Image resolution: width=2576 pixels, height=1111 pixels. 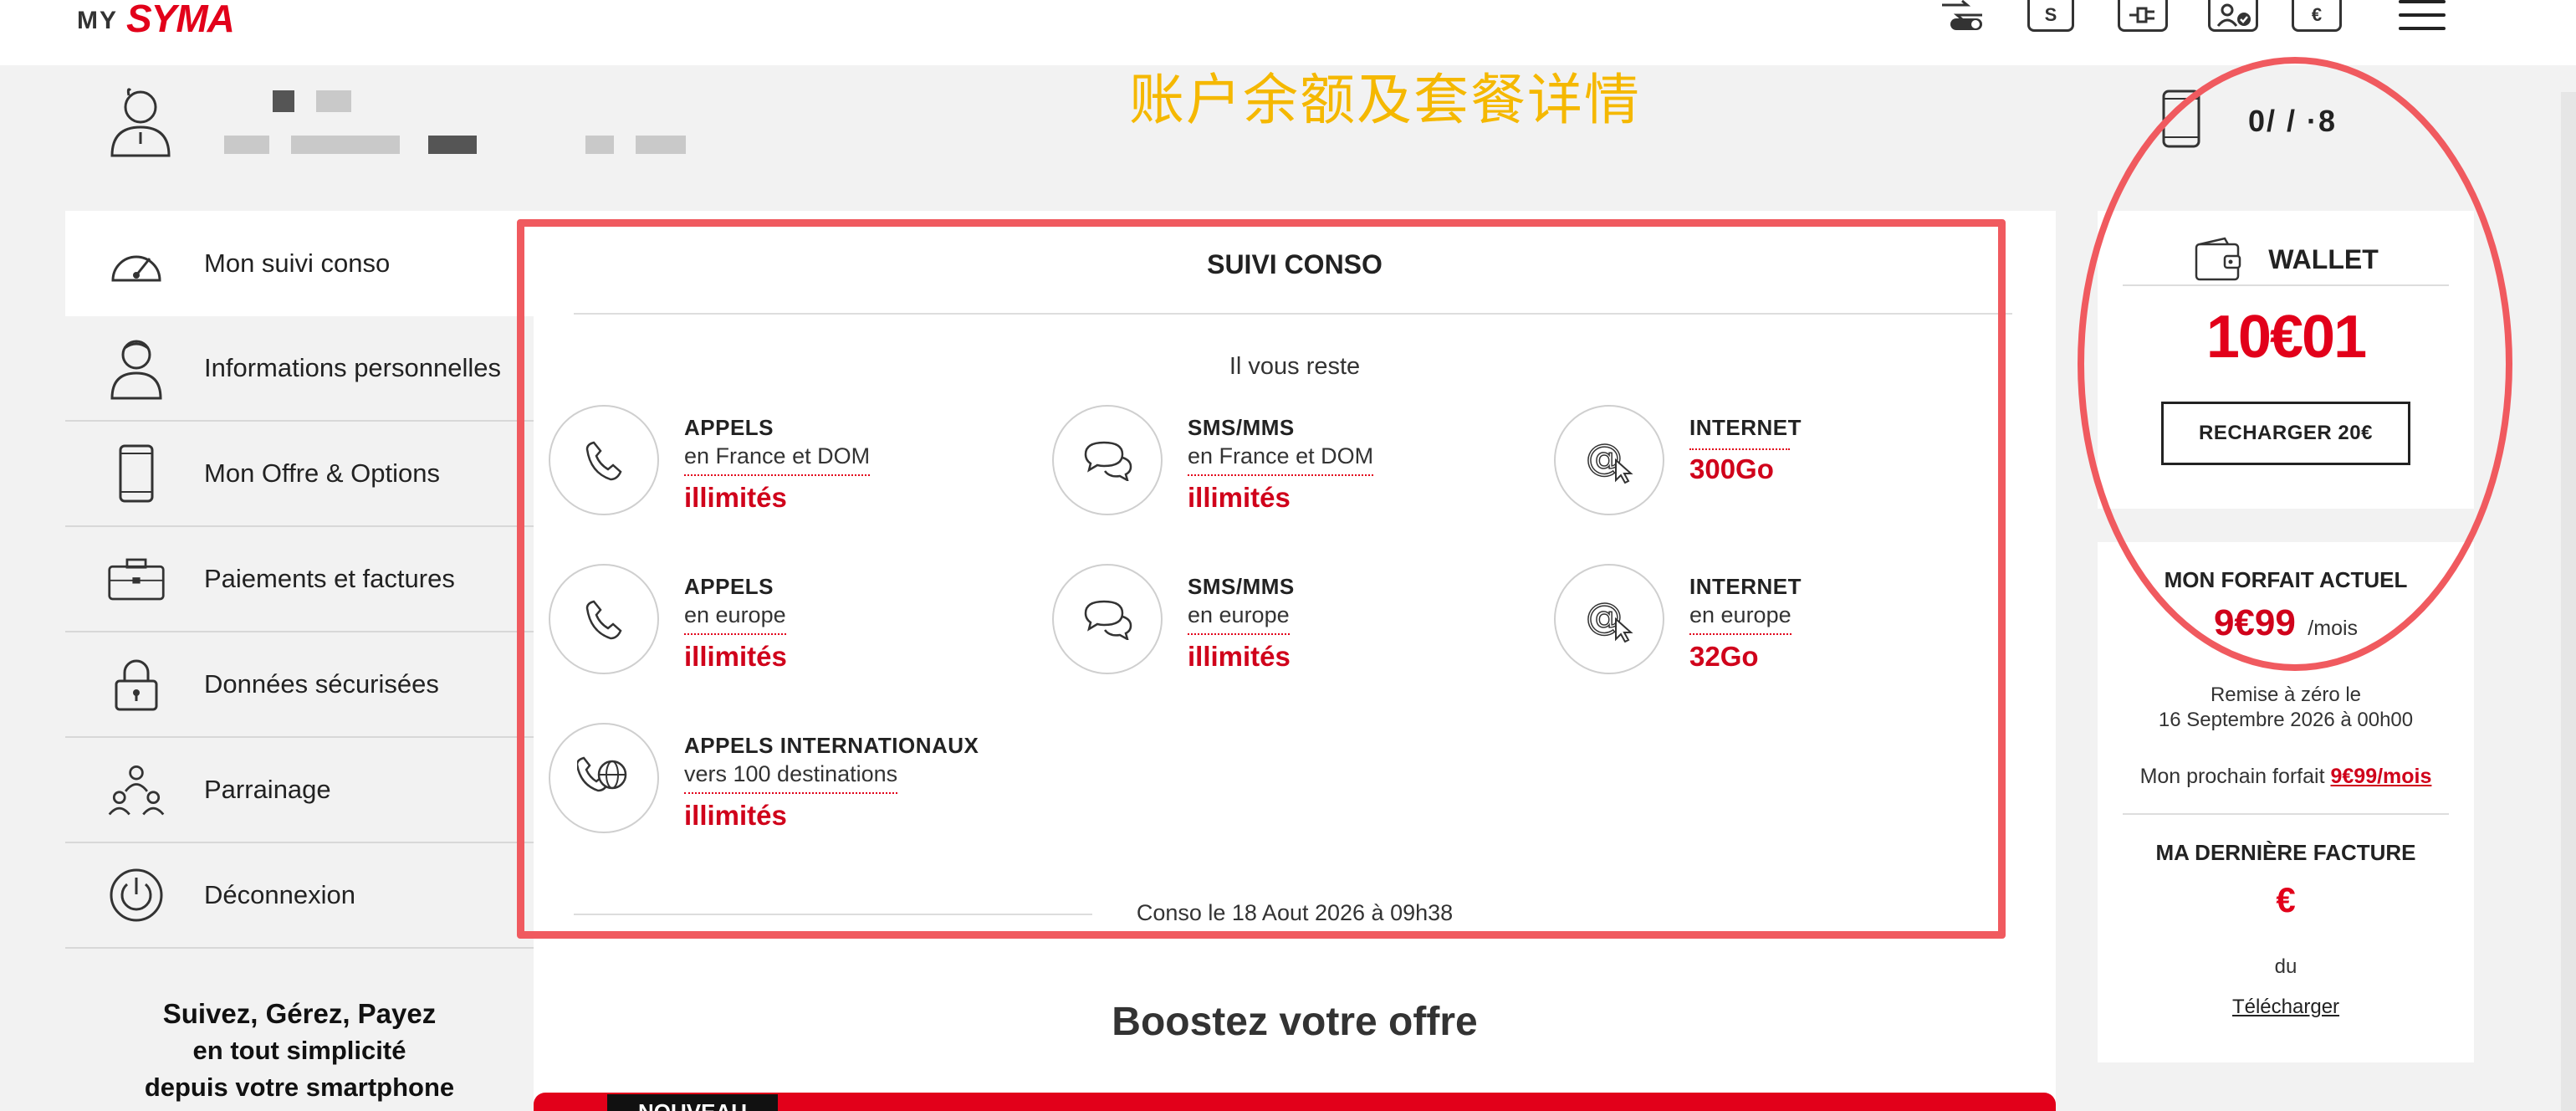 What do you see at coordinates (136, 473) in the screenshot?
I see `smartphone-icon` at bounding box center [136, 473].